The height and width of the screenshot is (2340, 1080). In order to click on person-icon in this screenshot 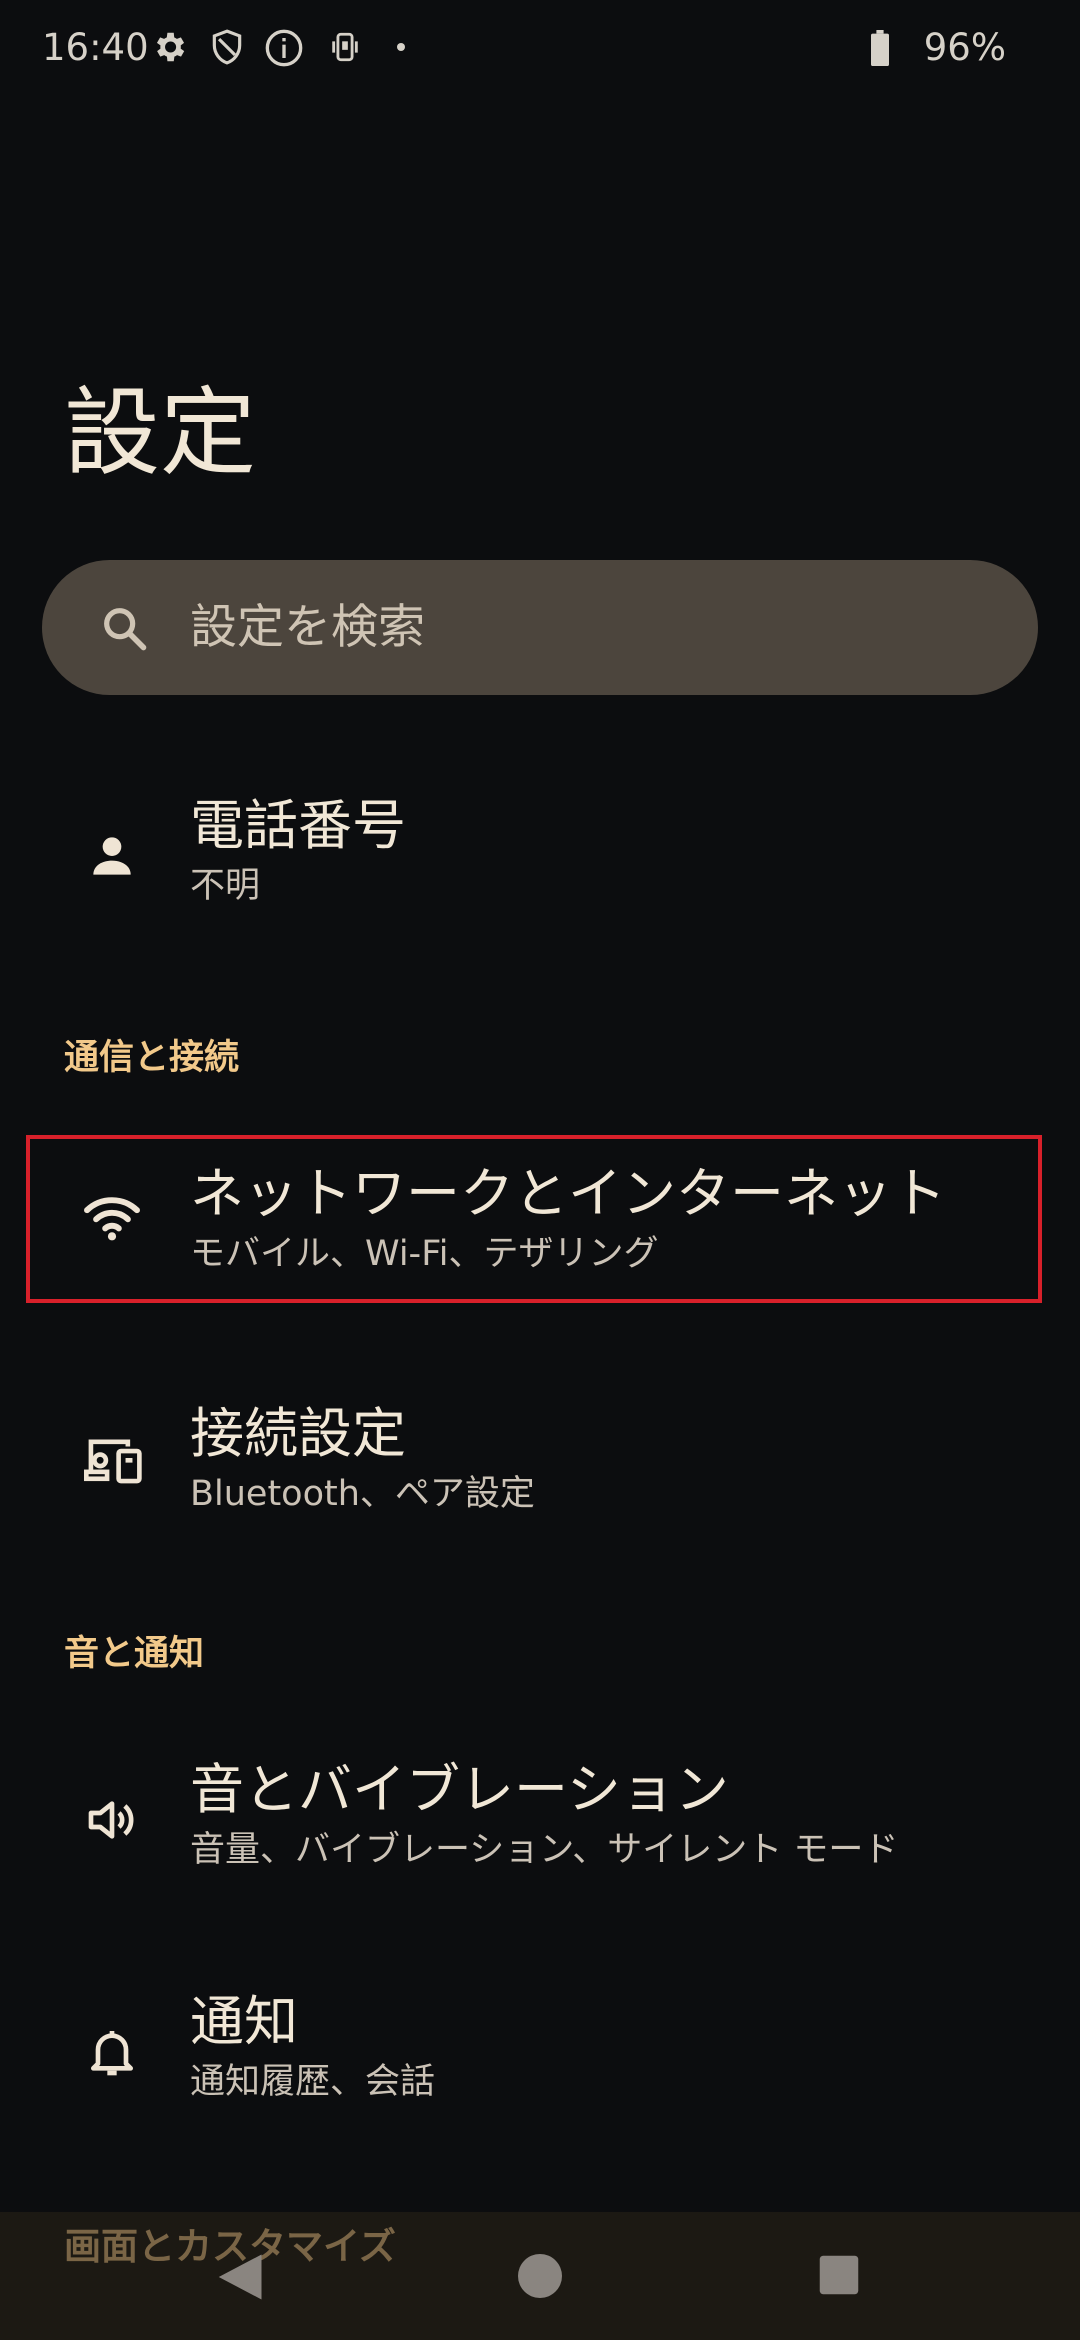, I will do `click(112, 858)`.